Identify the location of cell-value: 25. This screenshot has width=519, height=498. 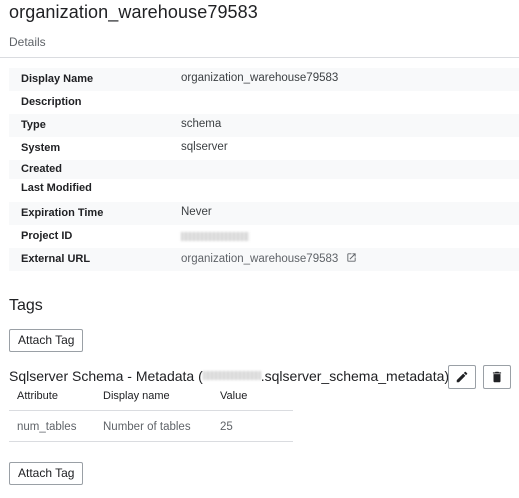
(226, 427).